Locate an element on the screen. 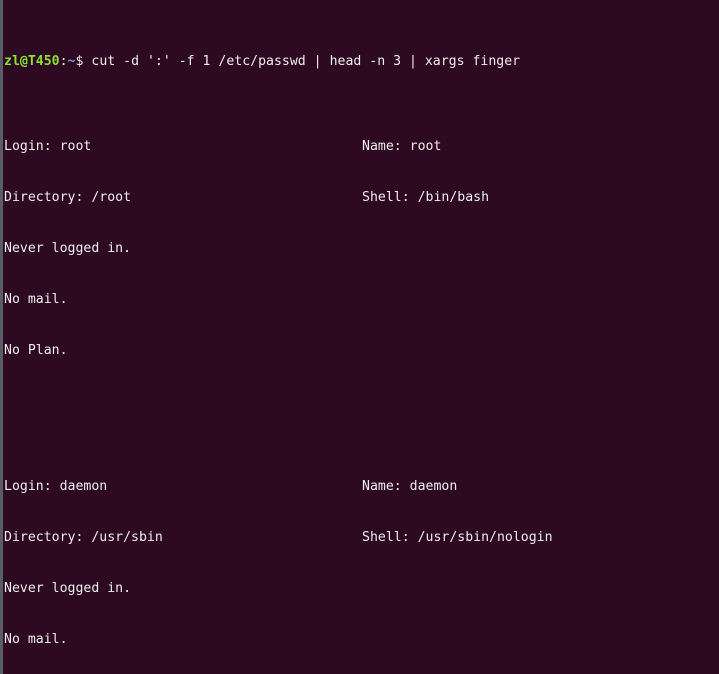 The height and width of the screenshot is (674, 719). entry-login-row: Login: root Name: root is located at coordinates (361, 146).